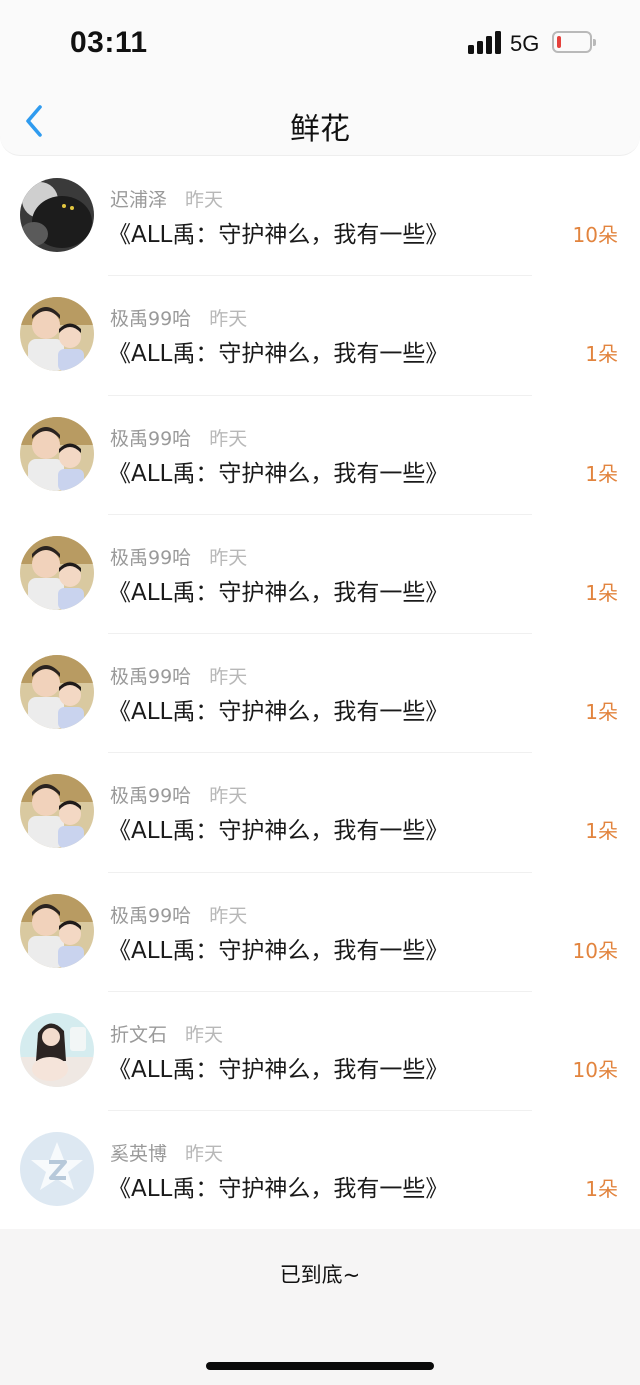 The height and width of the screenshot is (1385, 640). I want to click on list-item: 奚英博 昨天《ALL禹：守护神么，我有一些》 1朵, so click(320, 1170).